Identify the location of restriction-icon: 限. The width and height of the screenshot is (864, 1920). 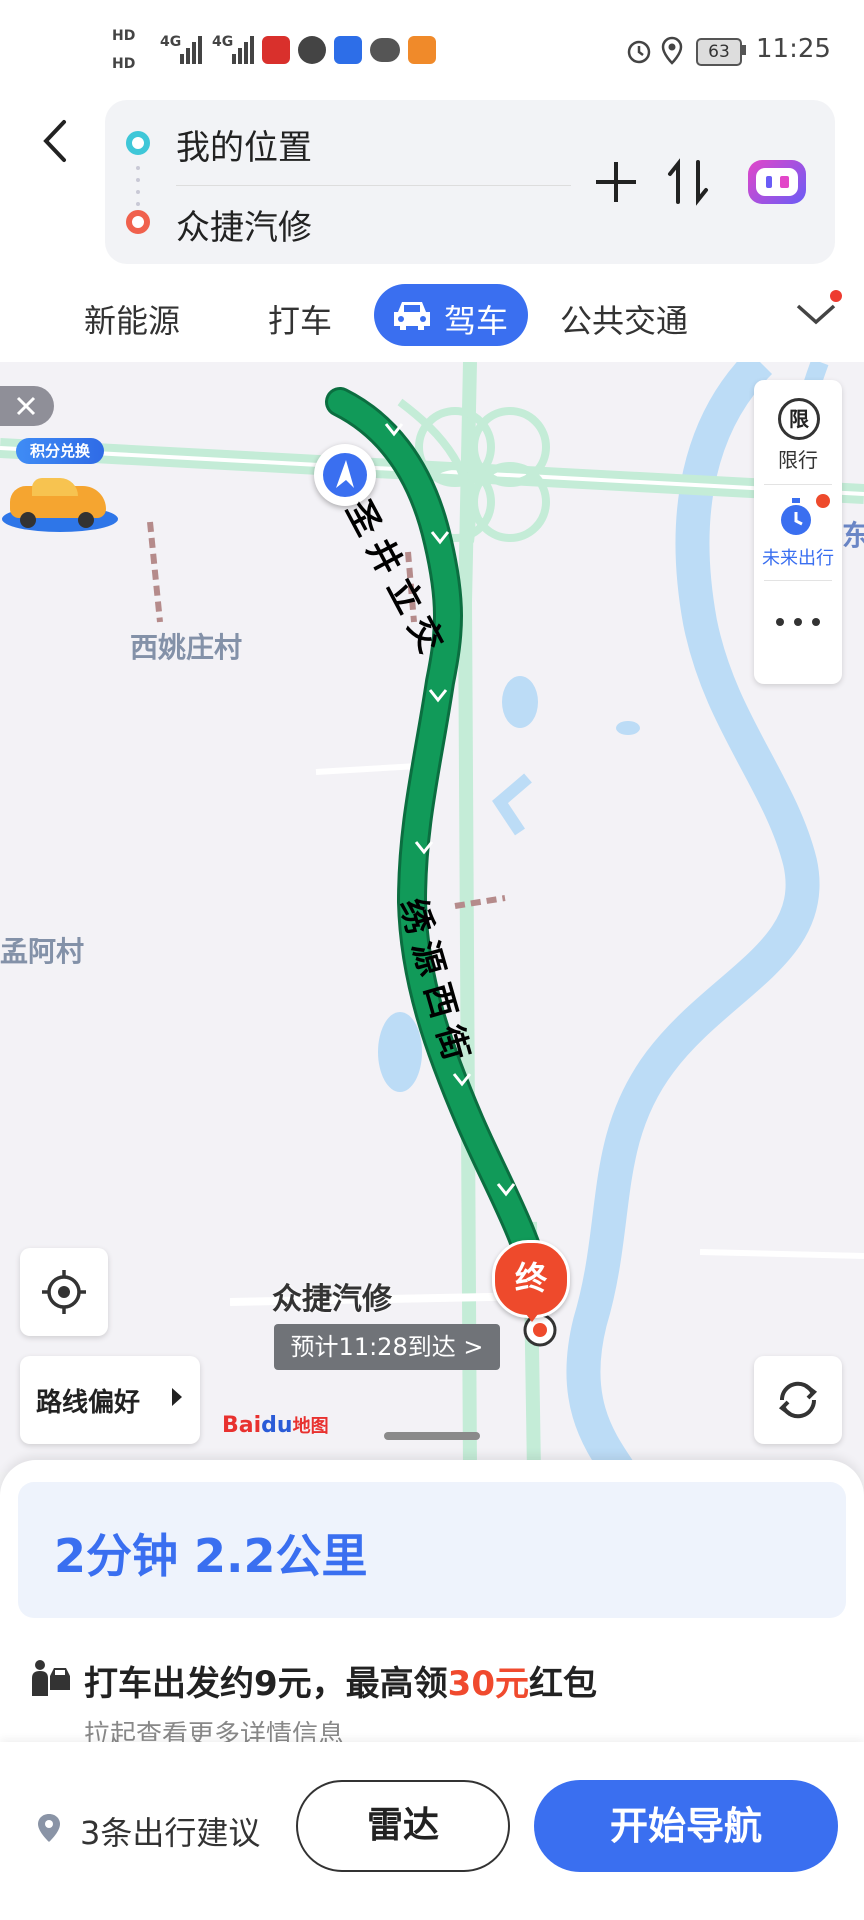
(799, 419).